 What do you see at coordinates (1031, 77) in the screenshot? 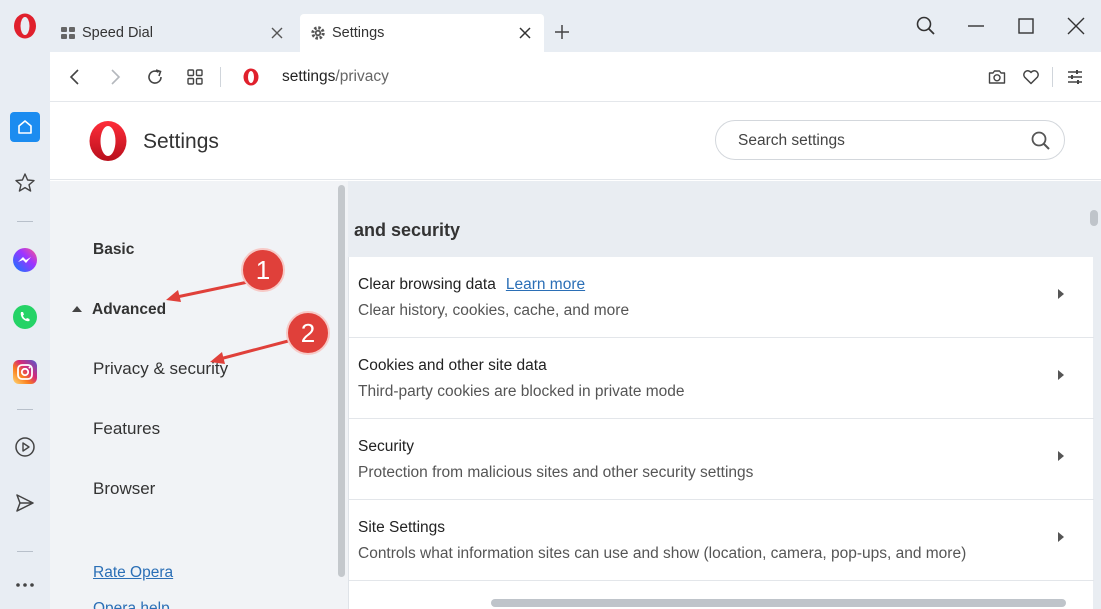
I see `heart-icon` at bounding box center [1031, 77].